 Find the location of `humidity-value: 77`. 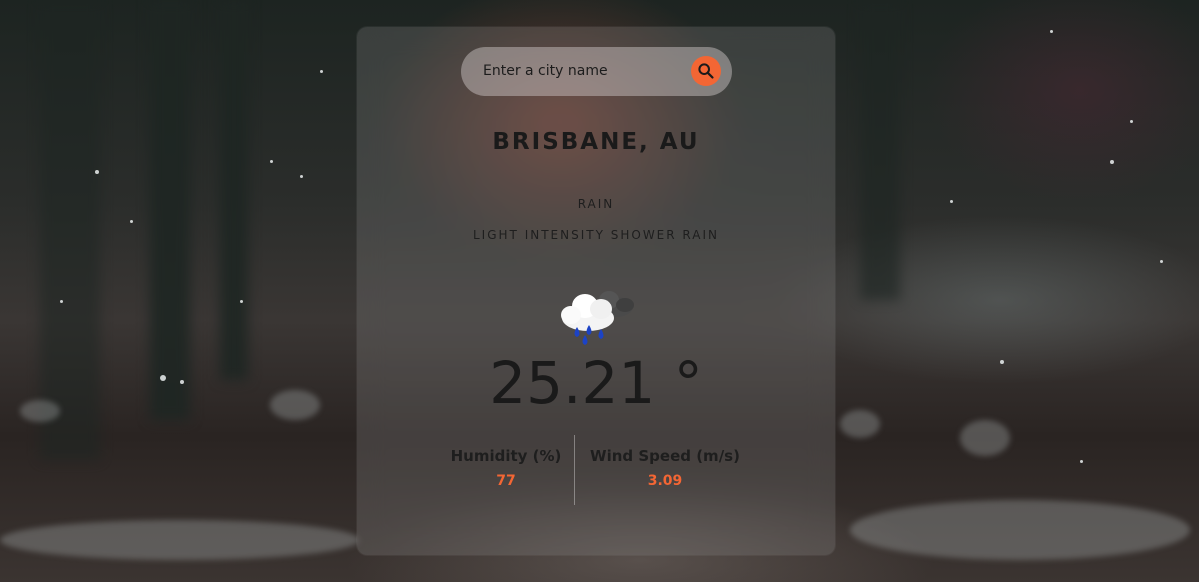

humidity-value: 77 is located at coordinates (506, 481).